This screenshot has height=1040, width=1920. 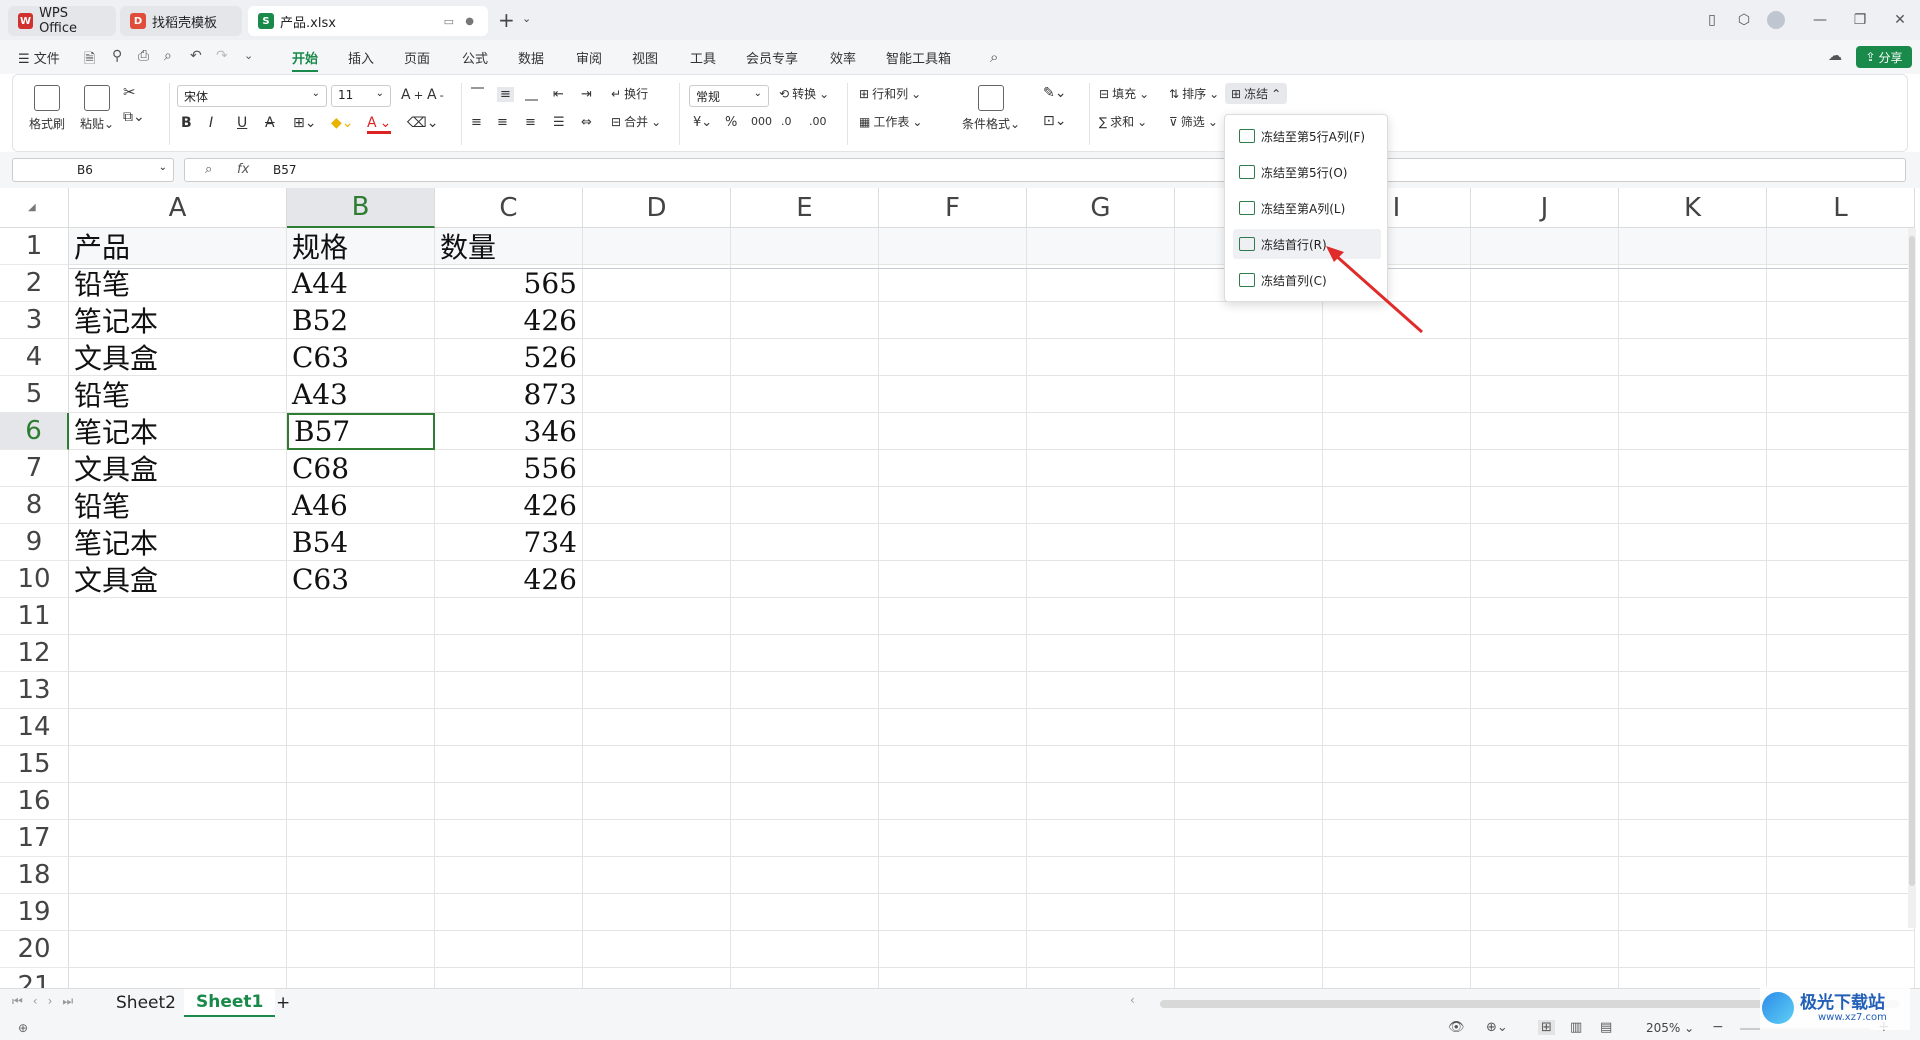 What do you see at coordinates (586, 94) in the screenshot?
I see `indent-increase-icon: ⇥` at bounding box center [586, 94].